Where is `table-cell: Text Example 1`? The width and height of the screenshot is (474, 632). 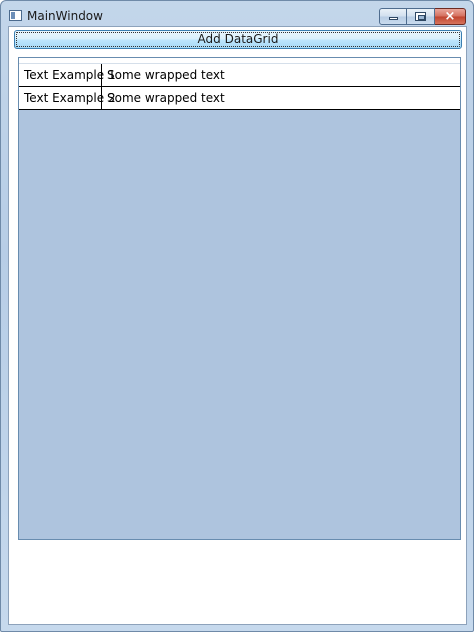
table-cell: Text Example 1 is located at coordinates (67, 75).